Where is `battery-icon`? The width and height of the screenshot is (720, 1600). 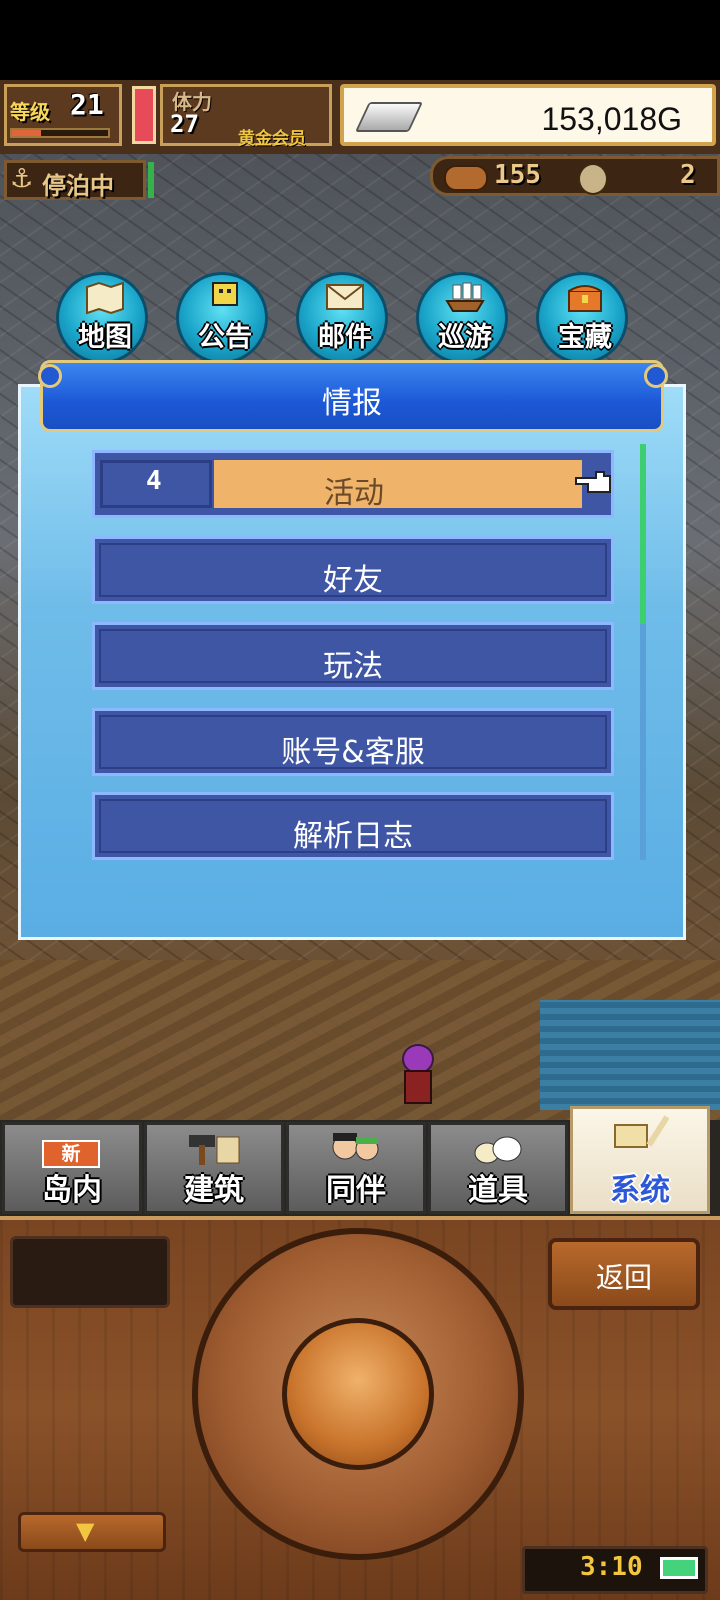 battery-icon is located at coordinates (679, 1568).